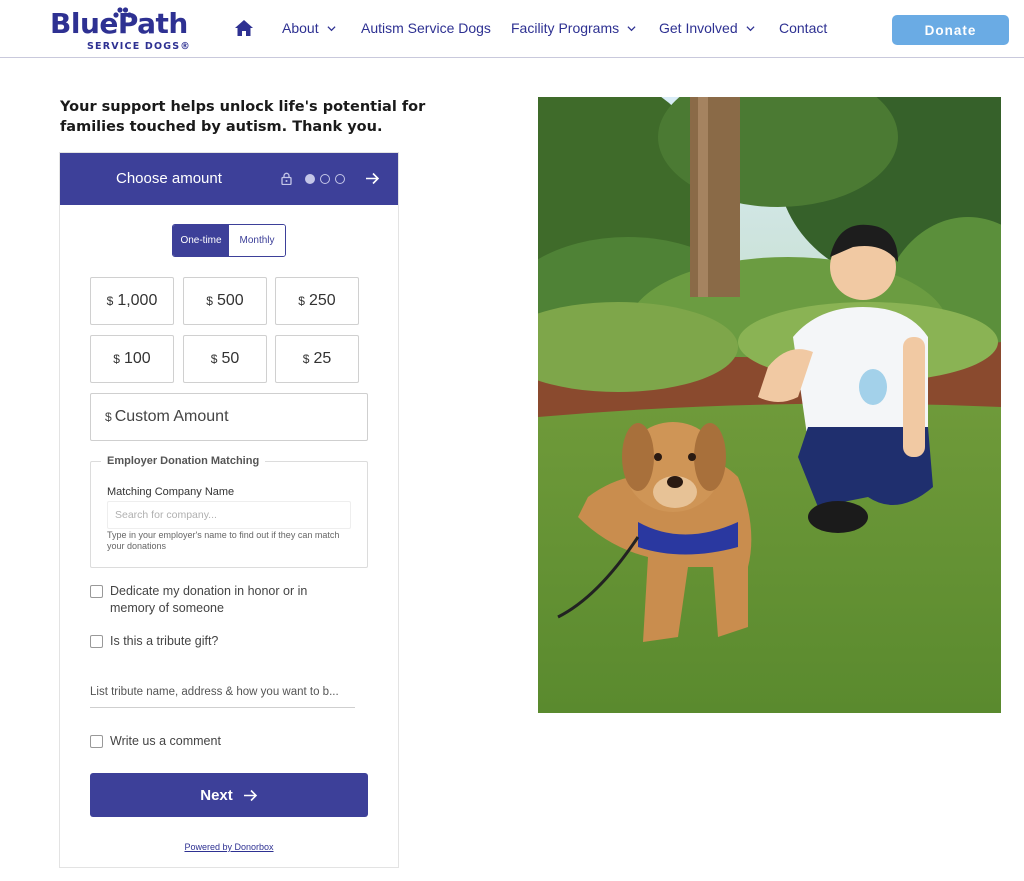 The height and width of the screenshot is (881, 1024). Describe the element at coordinates (257, 240) in the screenshot. I see `monthly-option: Monthly` at that location.